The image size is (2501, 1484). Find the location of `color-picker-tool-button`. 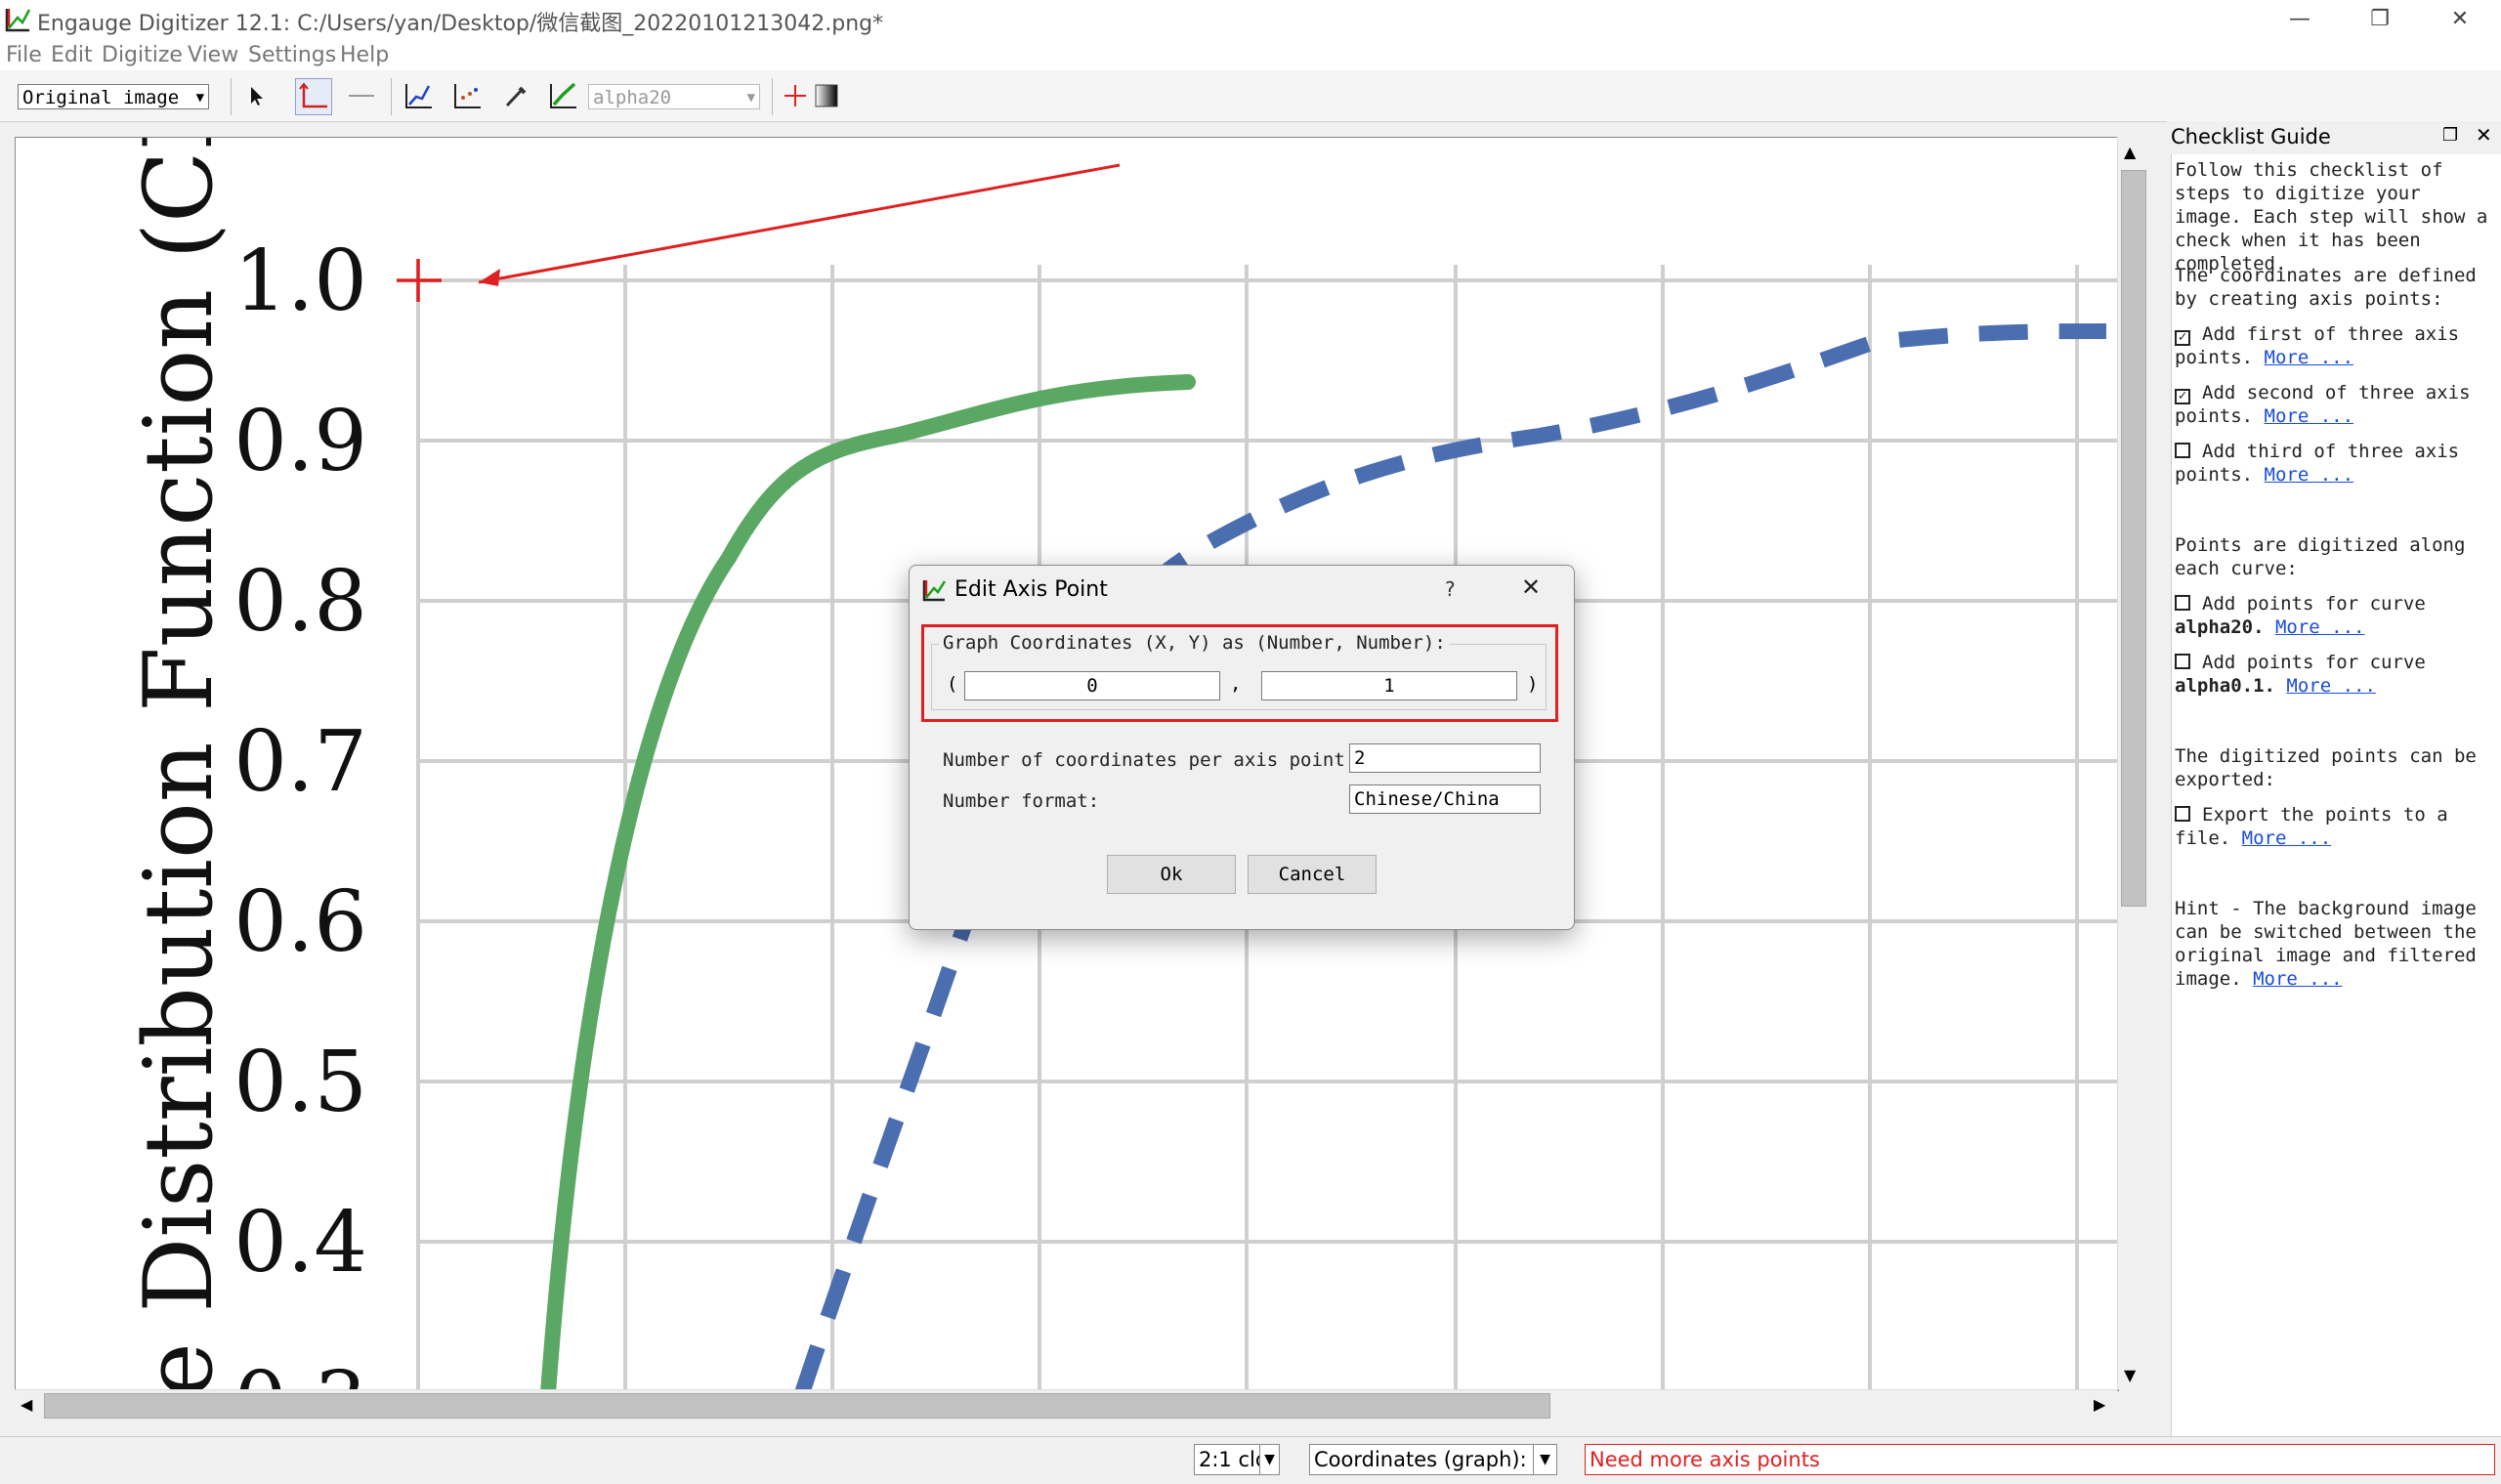

color-picker-tool-button is located at coordinates (515, 95).